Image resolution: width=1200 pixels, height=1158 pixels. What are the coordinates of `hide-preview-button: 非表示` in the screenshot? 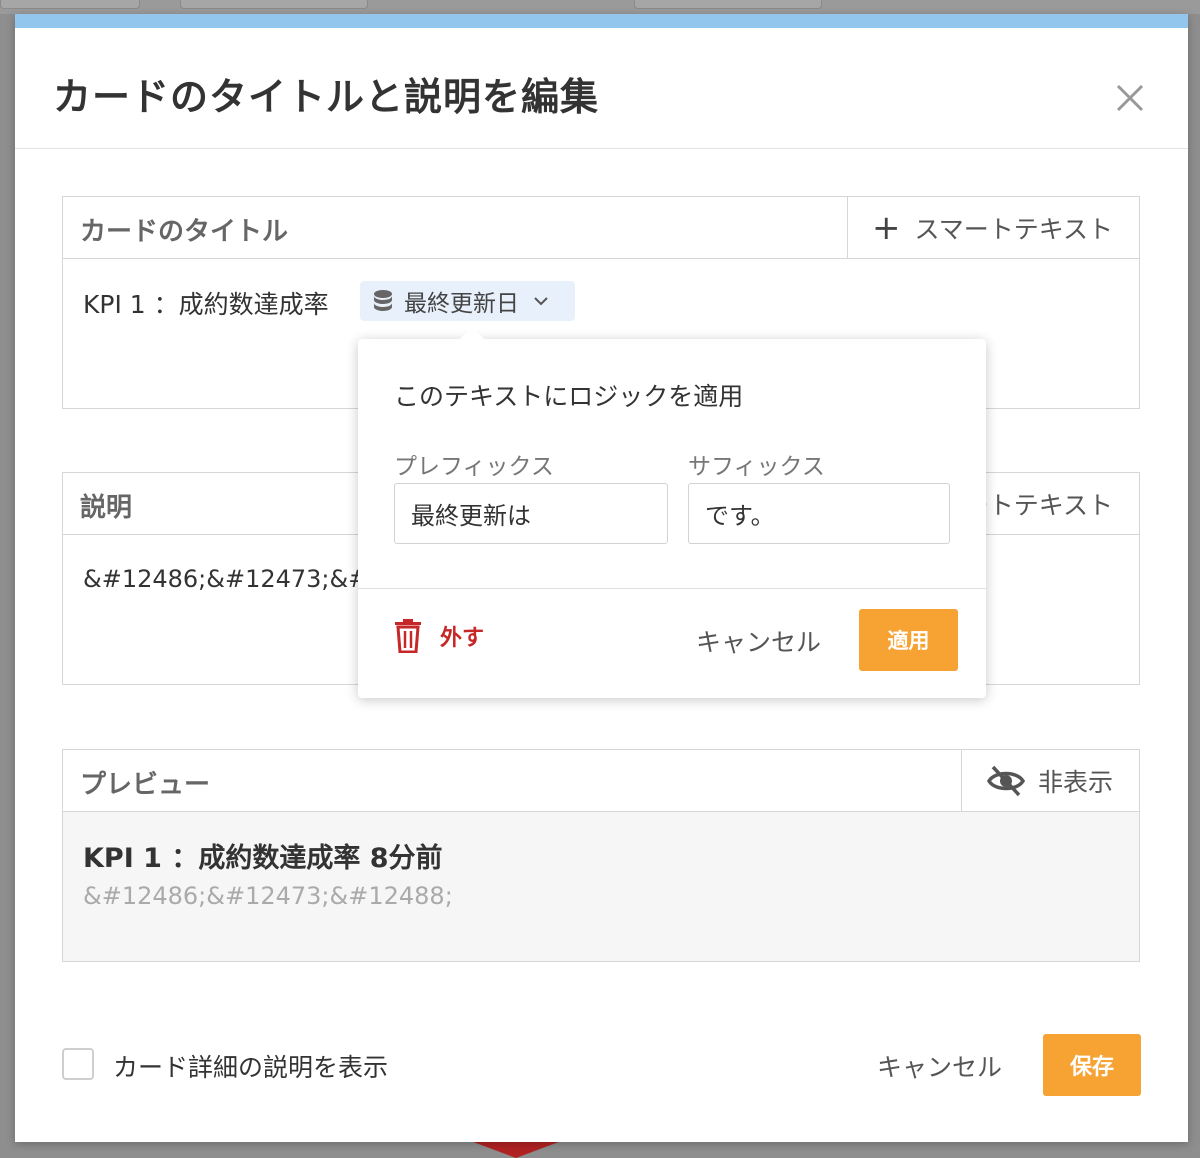 It's located at (1049, 780).